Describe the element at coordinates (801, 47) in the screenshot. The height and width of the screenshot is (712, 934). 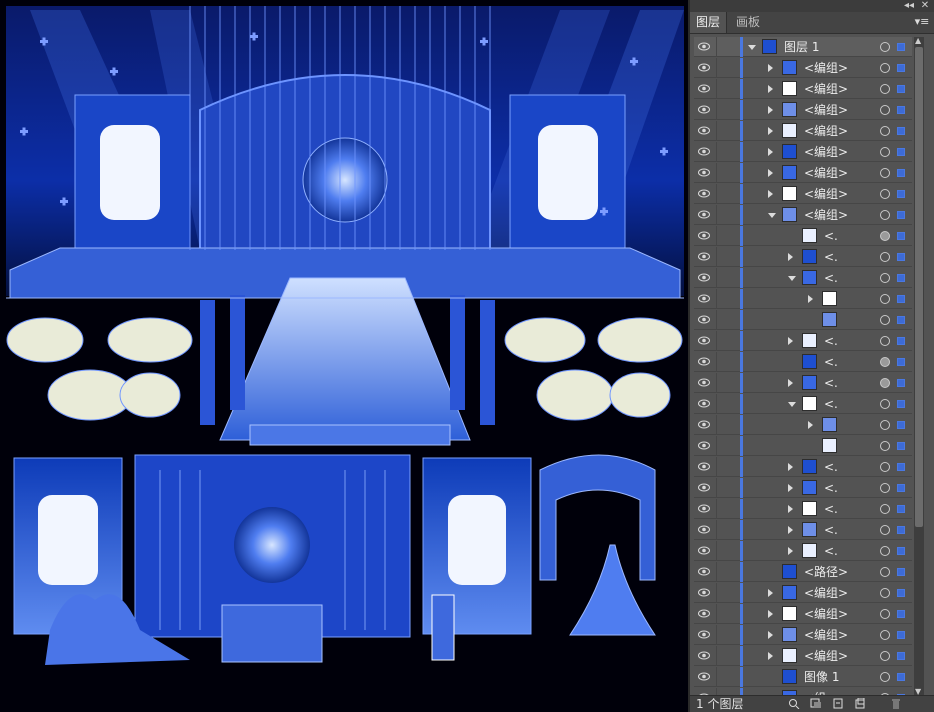
I see `layer-name: 图层 1` at that location.